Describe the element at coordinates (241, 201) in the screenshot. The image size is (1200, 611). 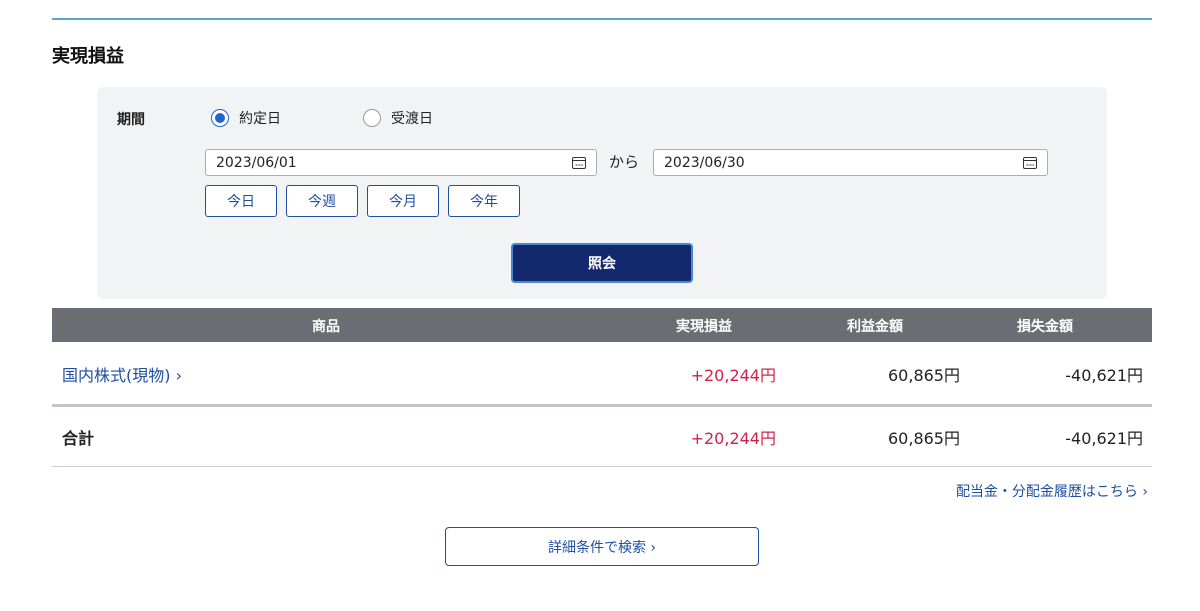
I see `quick-today-button: 今日` at that location.